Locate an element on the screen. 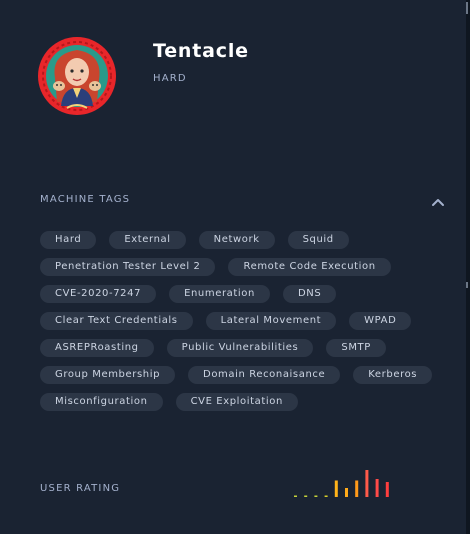 This screenshot has width=470, height=534. tag-chip: CVE-2020-7247 is located at coordinates (98, 294).